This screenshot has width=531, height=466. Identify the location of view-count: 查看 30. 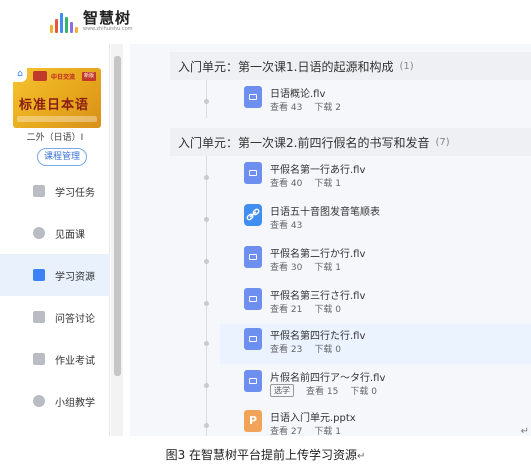
(286, 268).